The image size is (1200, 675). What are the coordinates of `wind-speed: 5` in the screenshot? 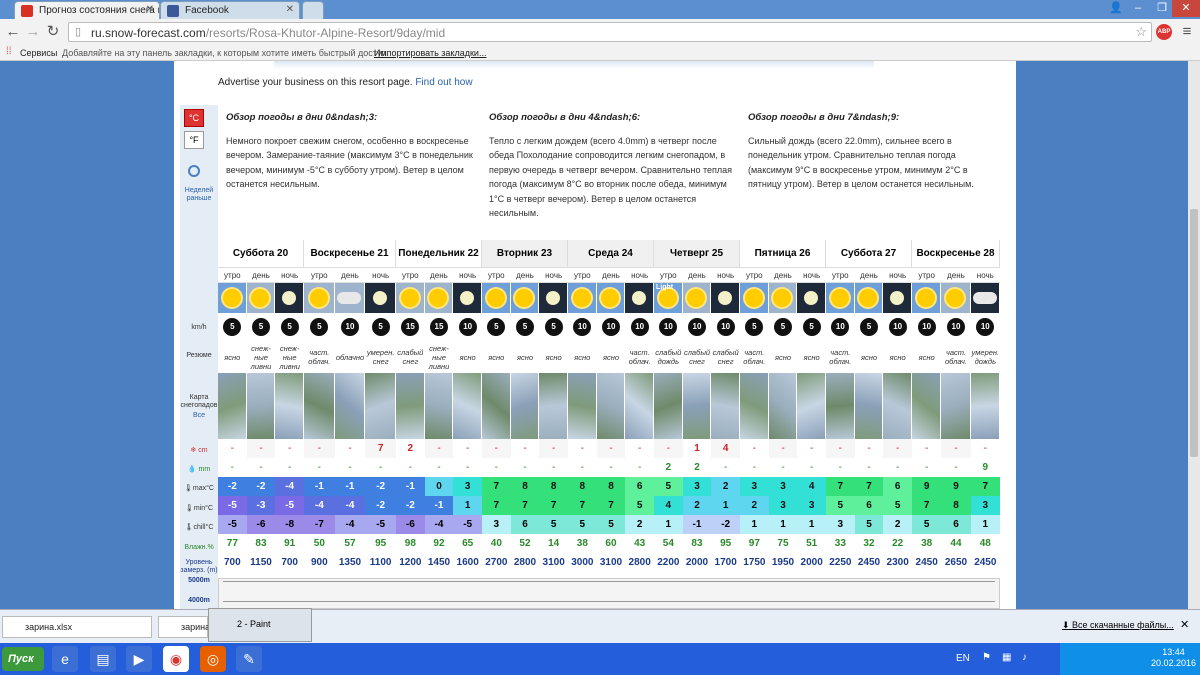 It's located at (289, 327).